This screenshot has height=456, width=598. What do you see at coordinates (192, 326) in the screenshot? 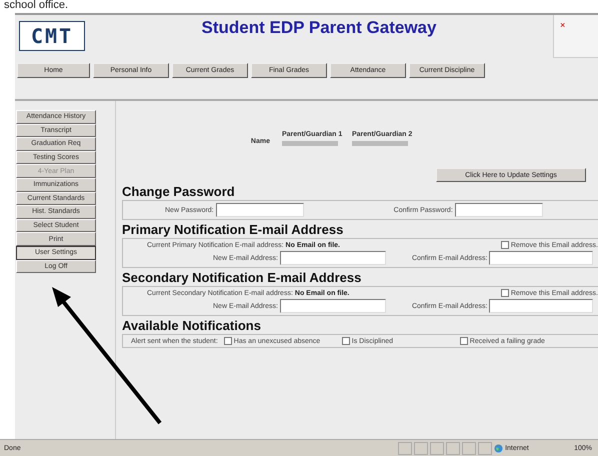
I see `section-heading: Available Notifications` at bounding box center [192, 326].